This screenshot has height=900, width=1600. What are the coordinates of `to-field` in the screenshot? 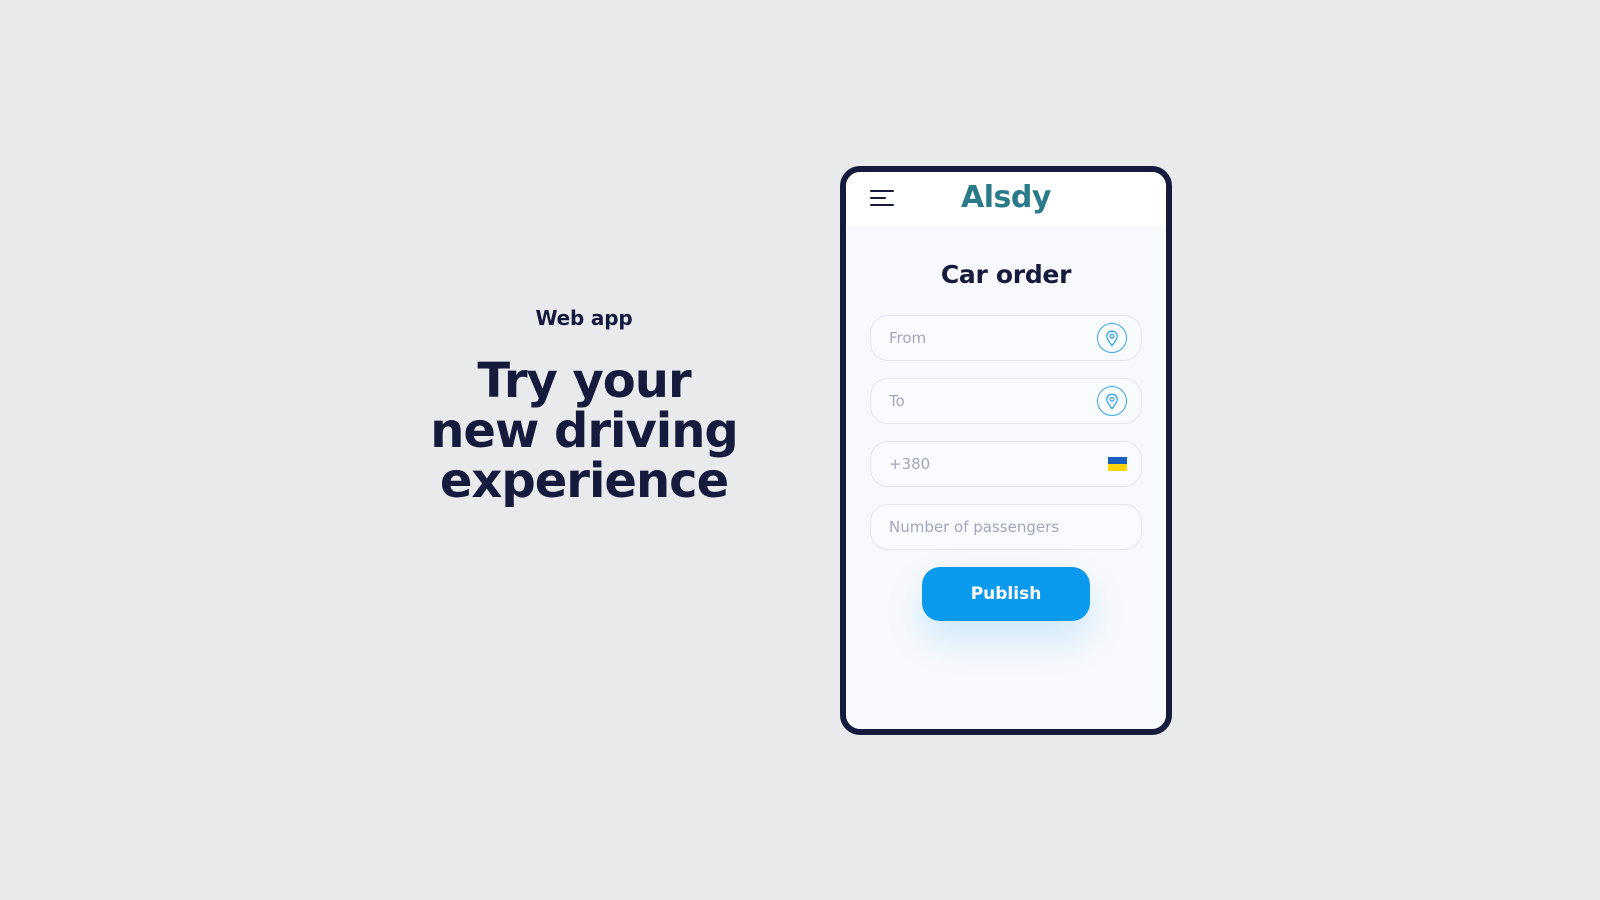 It's located at (1006, 401).